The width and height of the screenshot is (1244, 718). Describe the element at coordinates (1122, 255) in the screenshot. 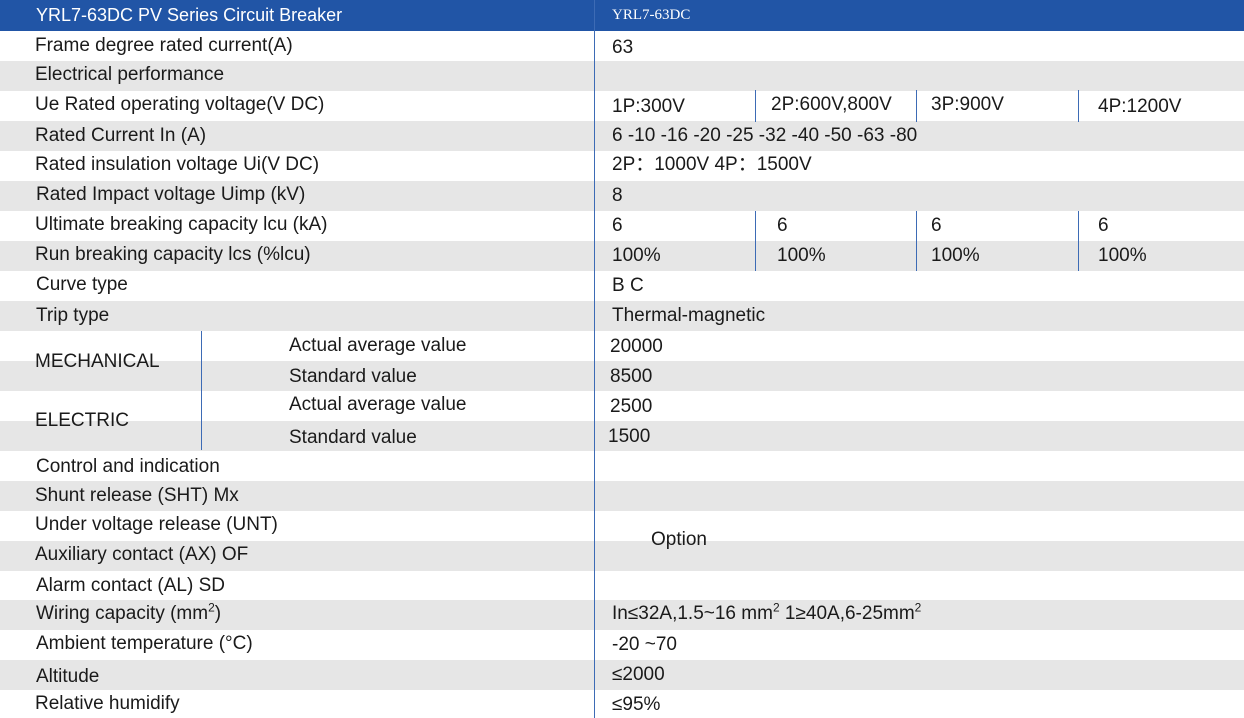

I see `value-ics-4: 100%` at that location.